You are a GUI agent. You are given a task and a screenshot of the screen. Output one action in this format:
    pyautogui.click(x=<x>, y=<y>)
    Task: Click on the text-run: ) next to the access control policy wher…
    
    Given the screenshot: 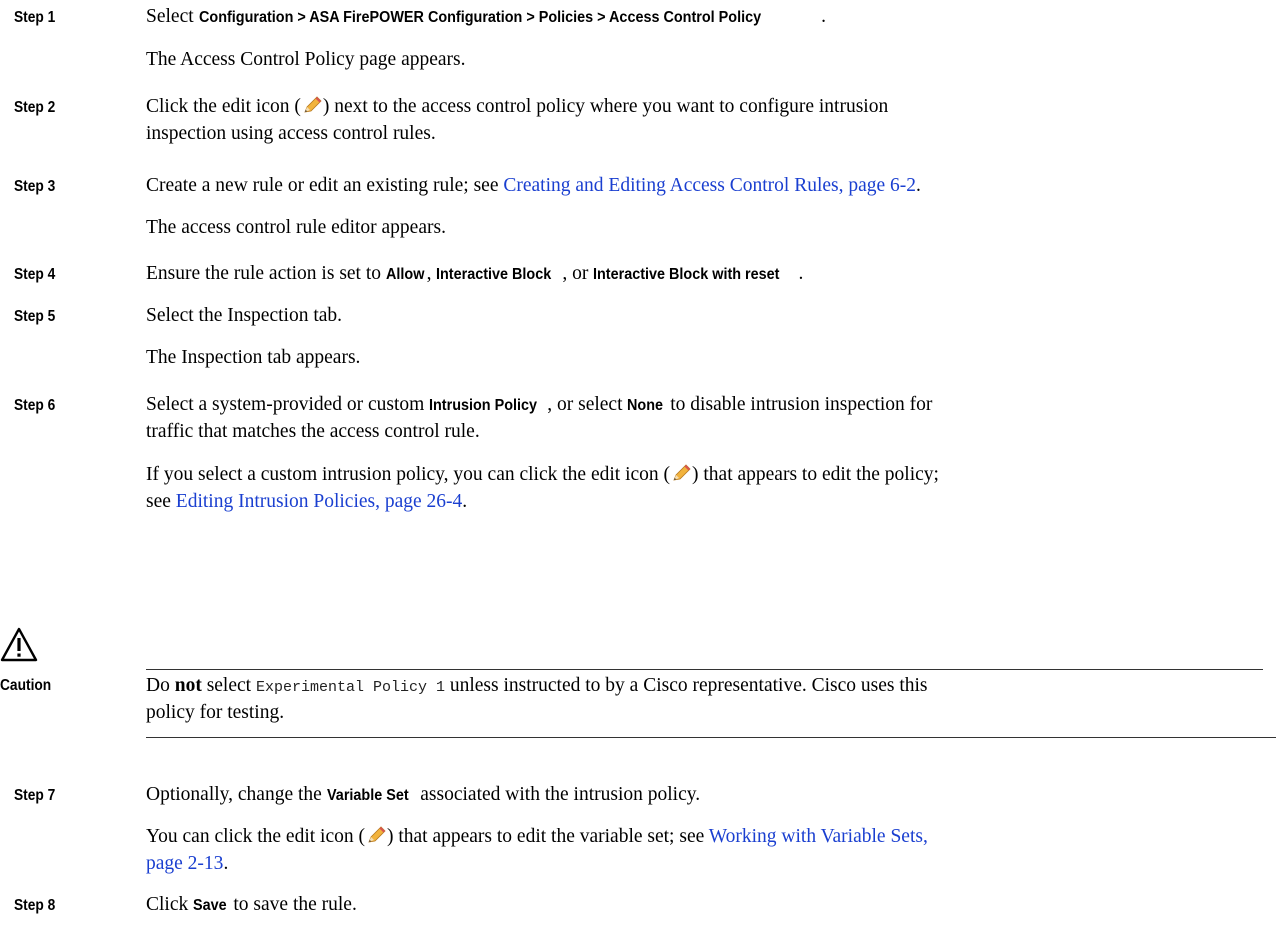 What is the action you would take?
    pyautogui.click(x=605, y=106)
    